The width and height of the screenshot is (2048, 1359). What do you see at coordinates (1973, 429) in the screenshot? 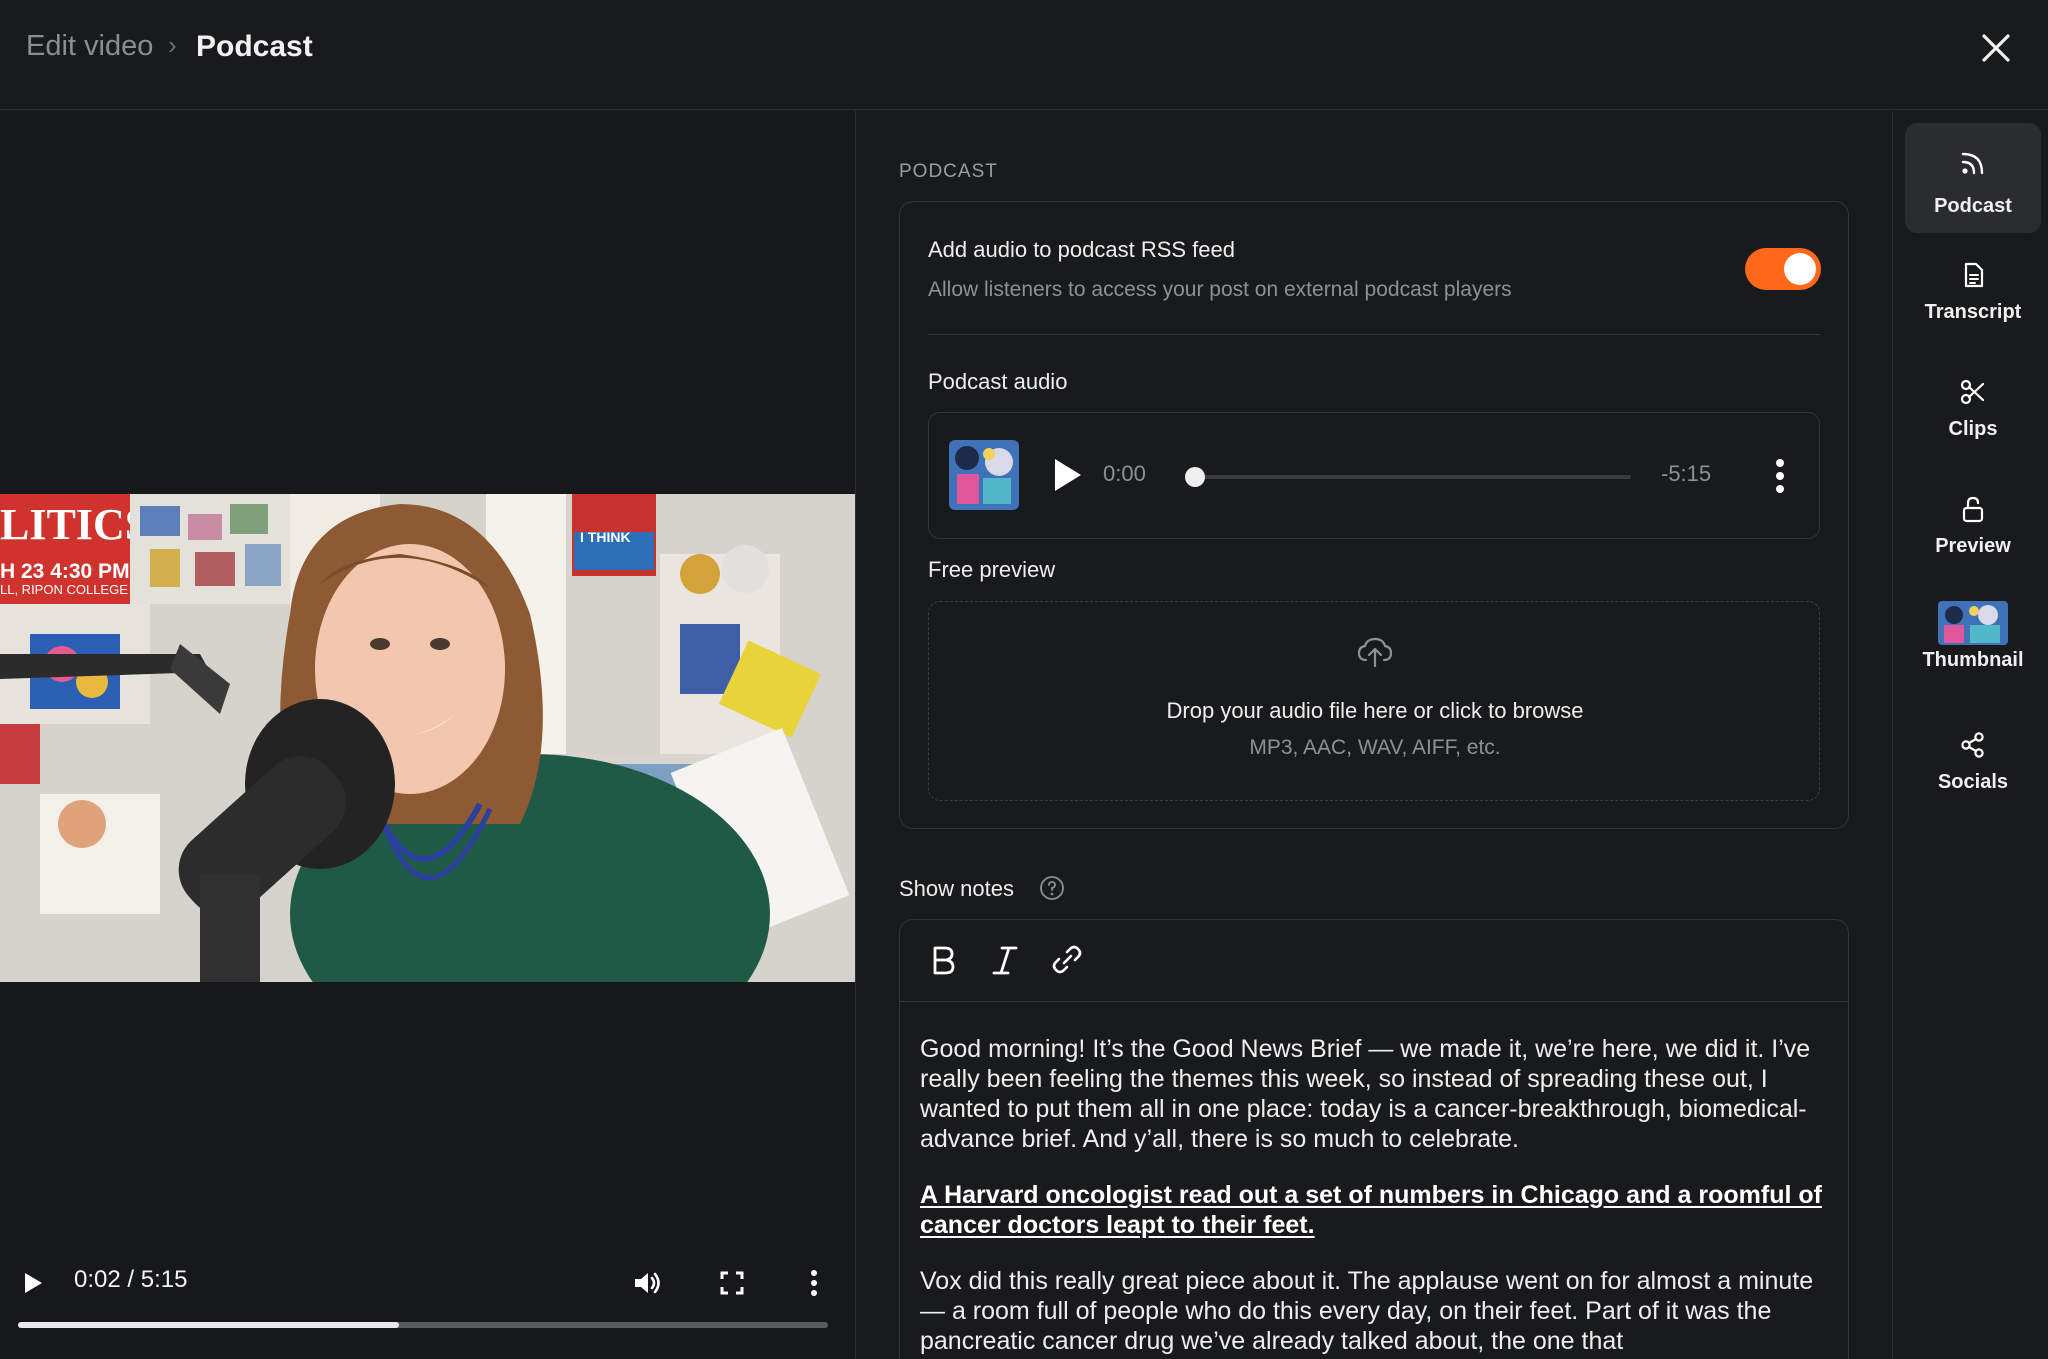
I see `rail-label-clips: Clips` at bounding box center [1973, 429].